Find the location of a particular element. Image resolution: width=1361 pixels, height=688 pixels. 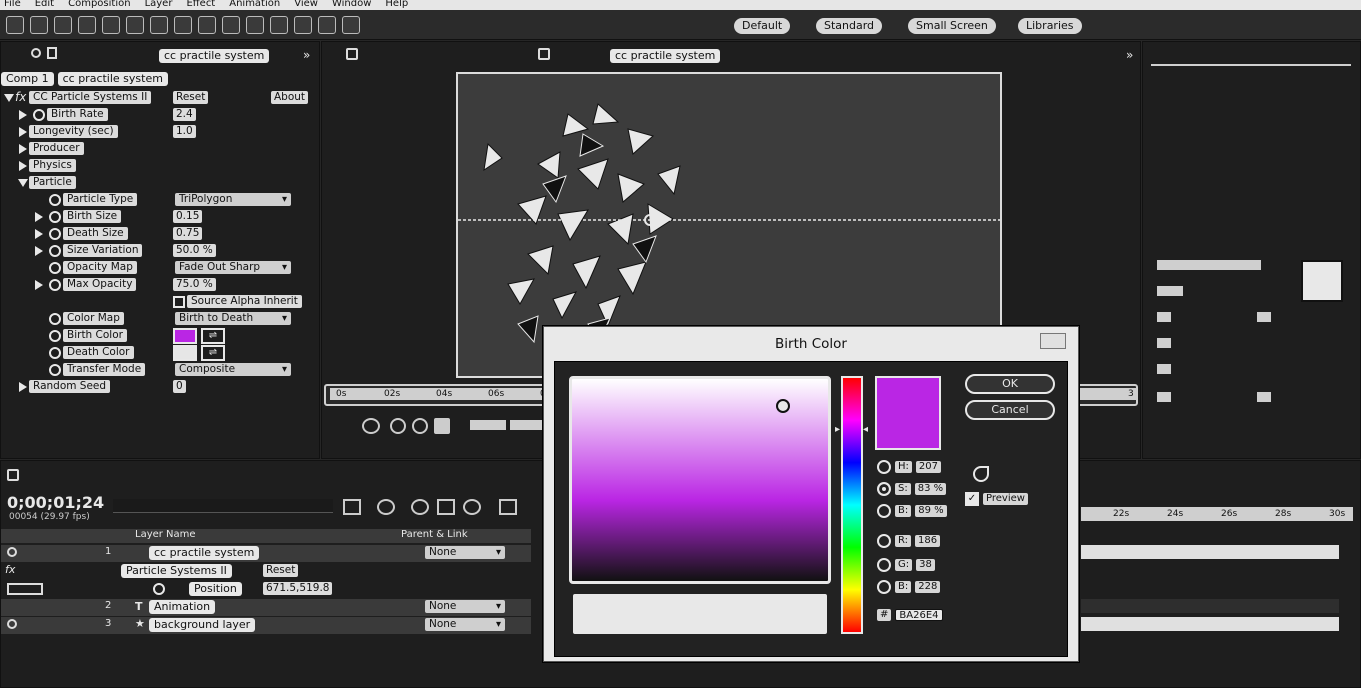

effect-controls-tab: cc practile system is located at coordinates (214, 56).